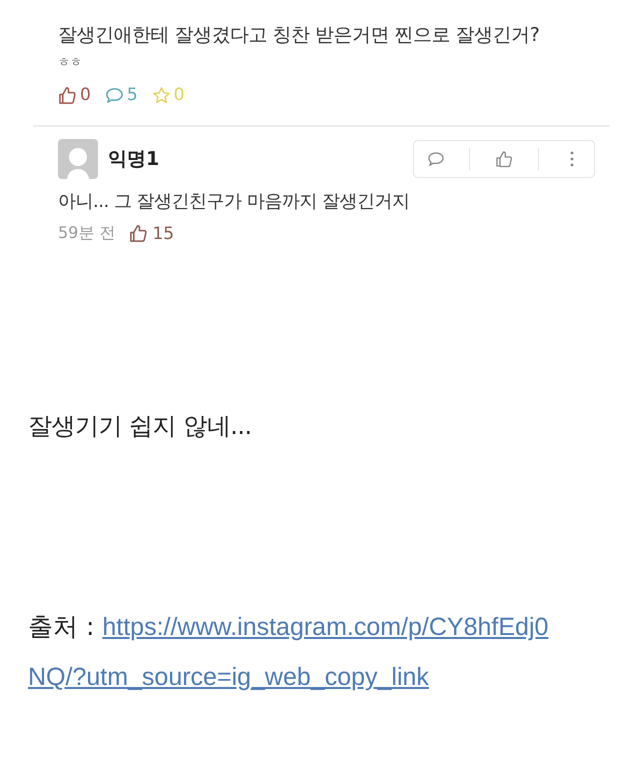 The image size is (640, 771). What do you see at coordinates (325, 627) in the screenshot?
I see `source-link: https://www.instagram.com/p/CY8hfEdj0` at bounding box center [325, 627].